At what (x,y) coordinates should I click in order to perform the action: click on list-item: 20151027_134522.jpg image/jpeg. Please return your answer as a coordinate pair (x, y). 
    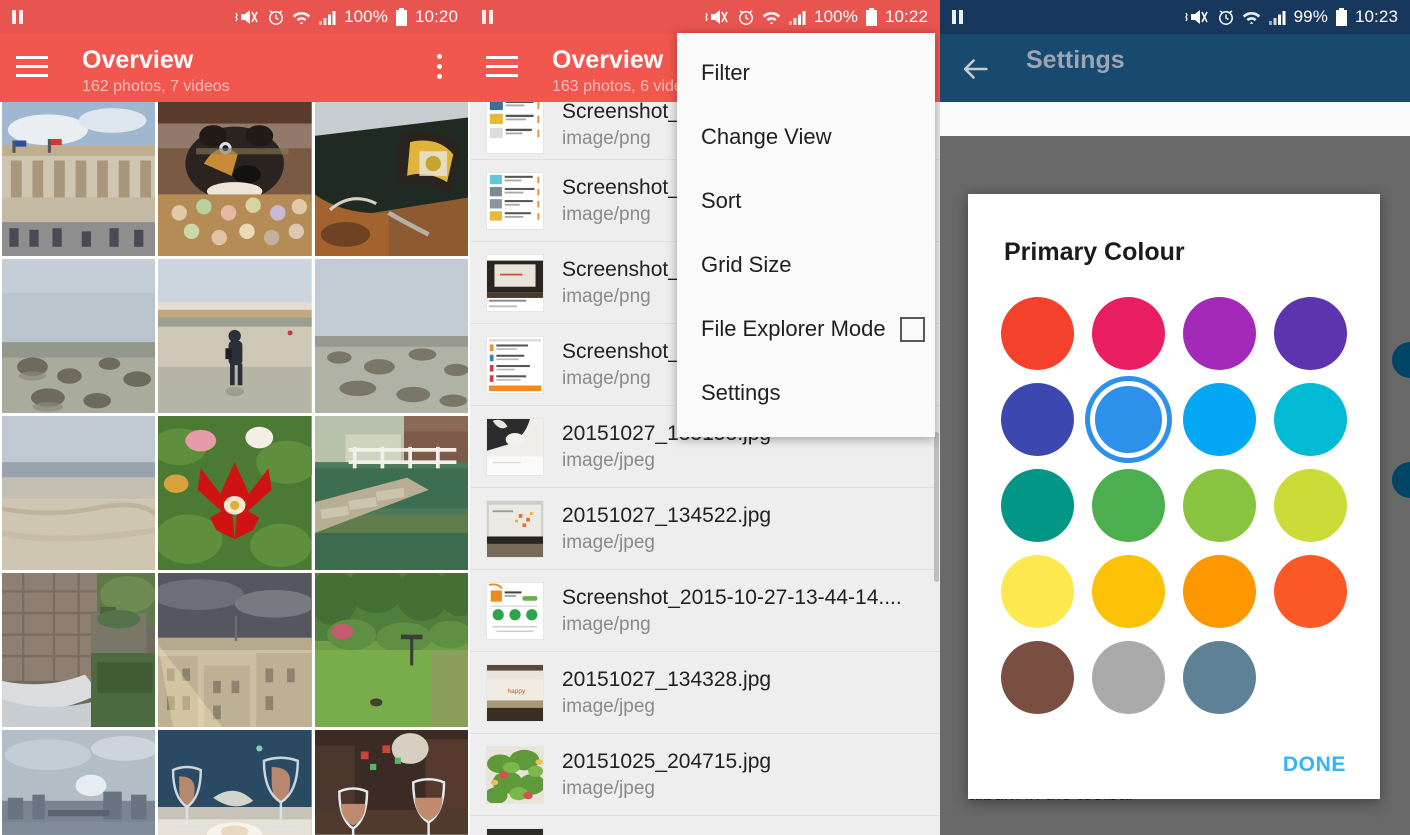
    Looking at the image, I should click on (705, 529).